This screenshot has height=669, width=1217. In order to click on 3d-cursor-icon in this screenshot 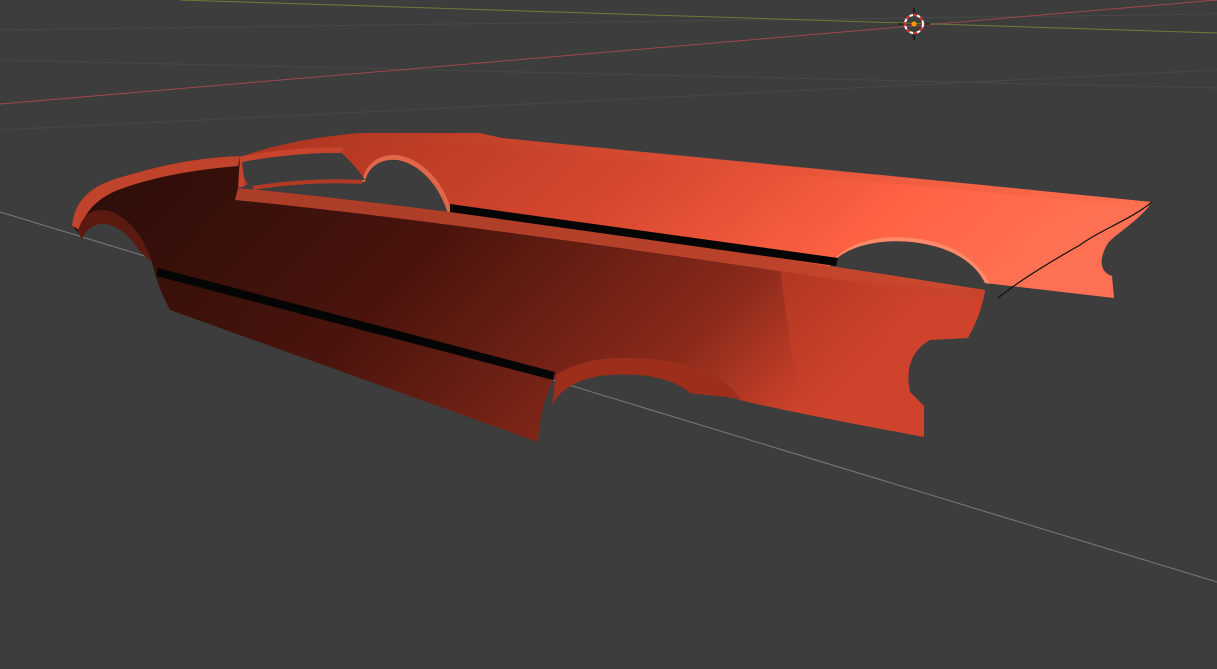, I will do `click(914, 24)`.